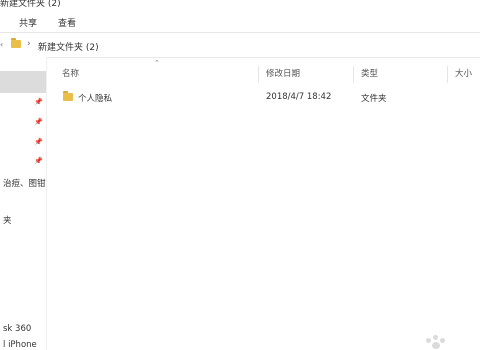 This screenshot has width=480, height=350. What do you see at coordinates (24, 183) in the screenshot?
I see `nav-item: 治痘、图钳` at bounding box center [24, 183].